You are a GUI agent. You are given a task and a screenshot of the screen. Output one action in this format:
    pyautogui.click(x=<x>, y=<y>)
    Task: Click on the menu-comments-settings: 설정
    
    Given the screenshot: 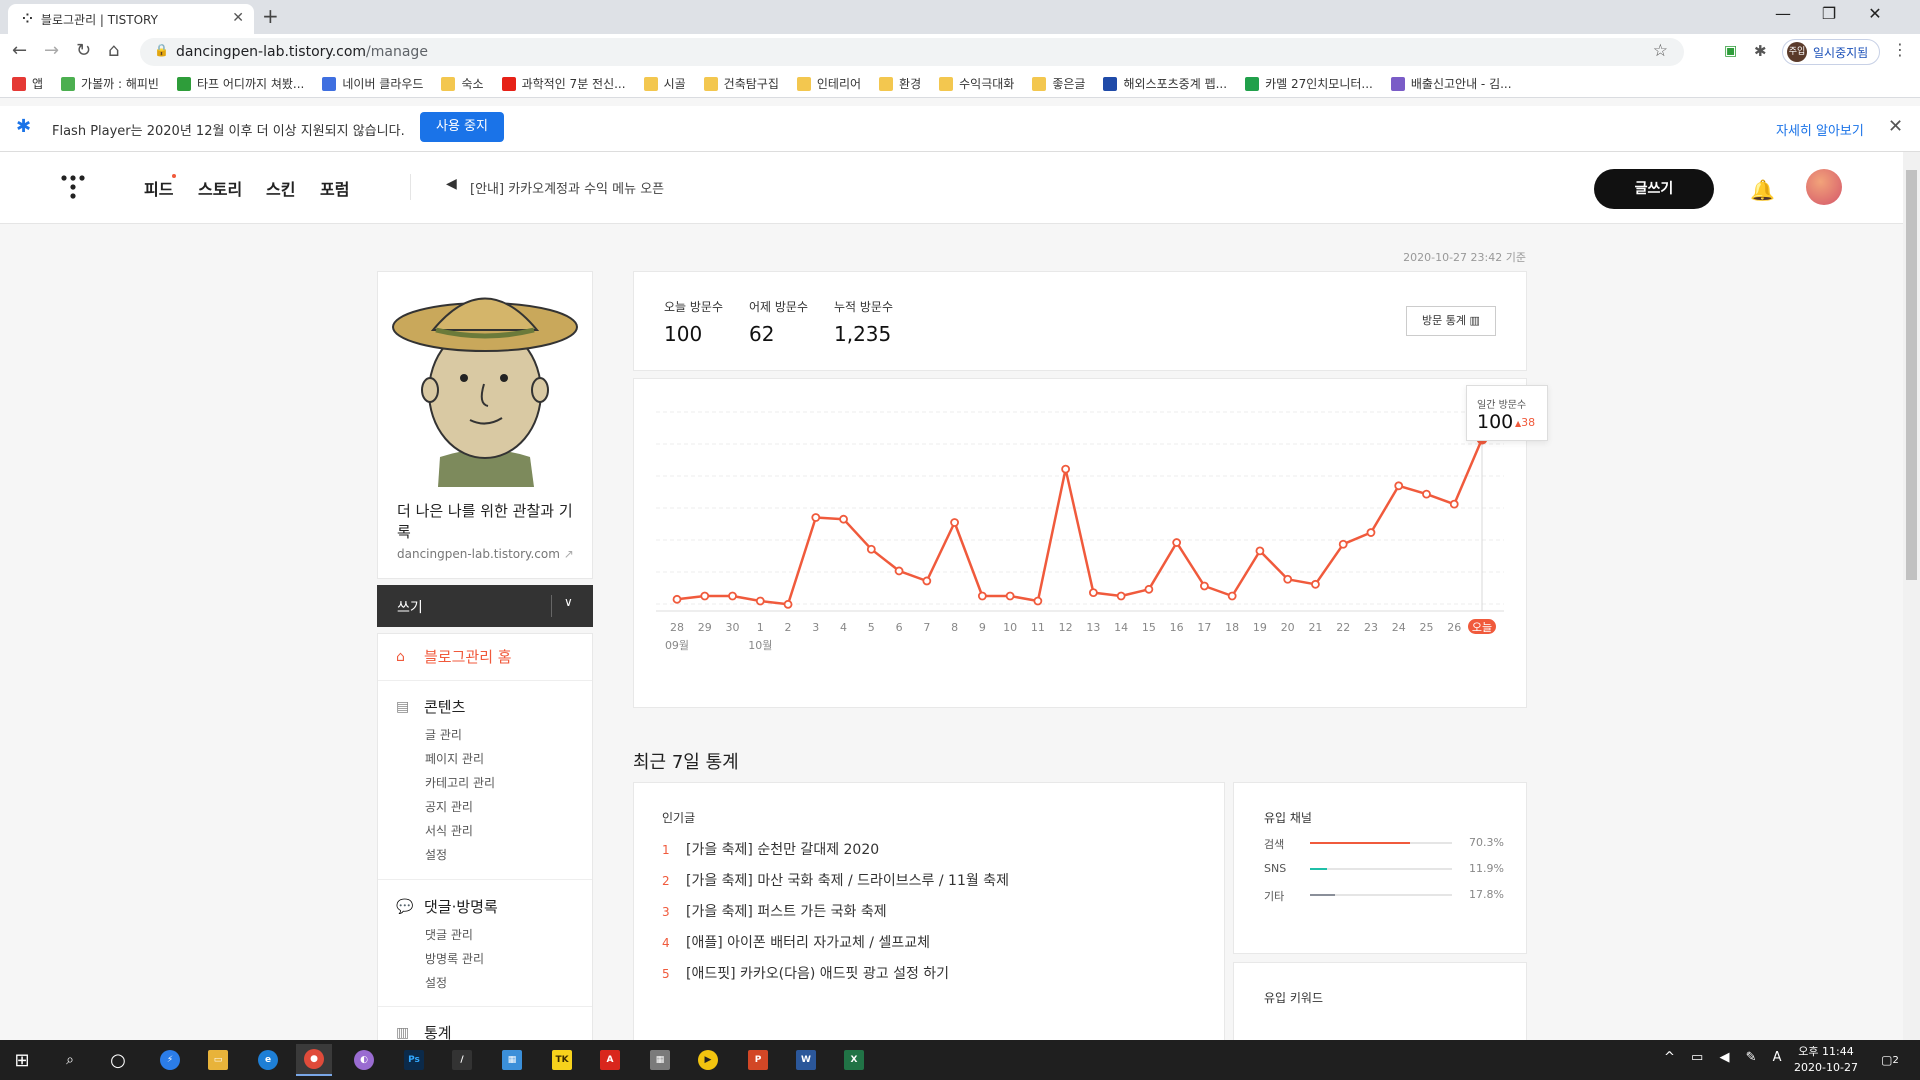 What is the action you would take?
    pyautogui.click(x=436, y=982)
    